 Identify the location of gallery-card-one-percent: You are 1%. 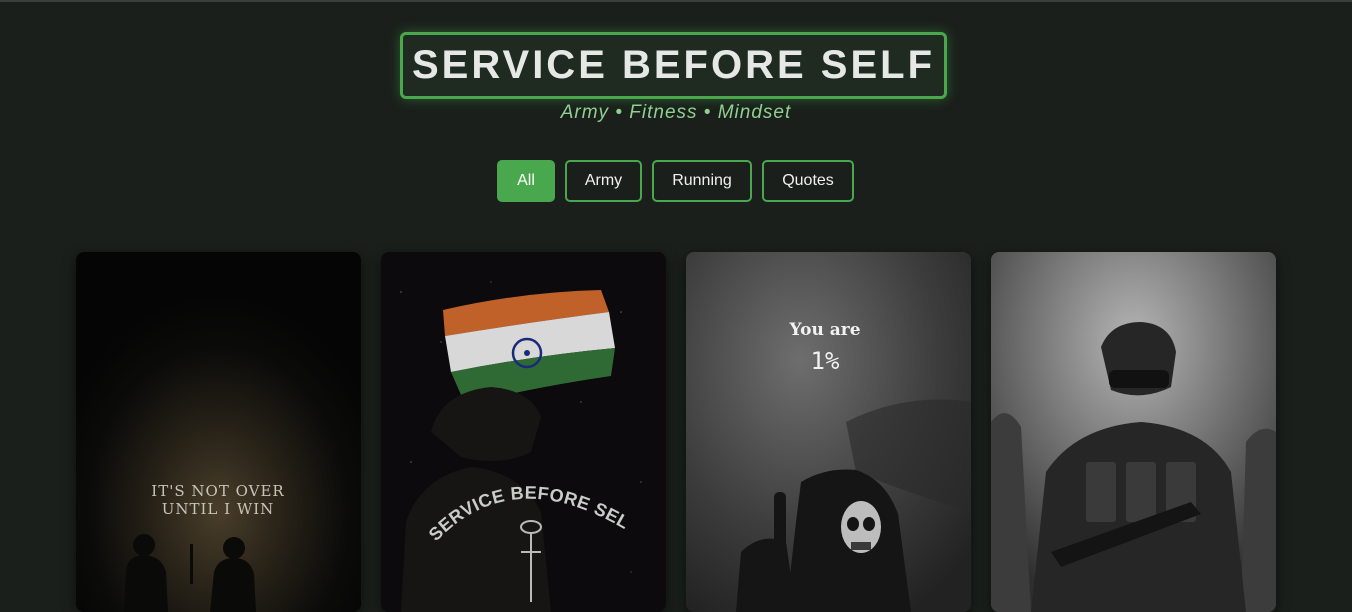
(828, 432).